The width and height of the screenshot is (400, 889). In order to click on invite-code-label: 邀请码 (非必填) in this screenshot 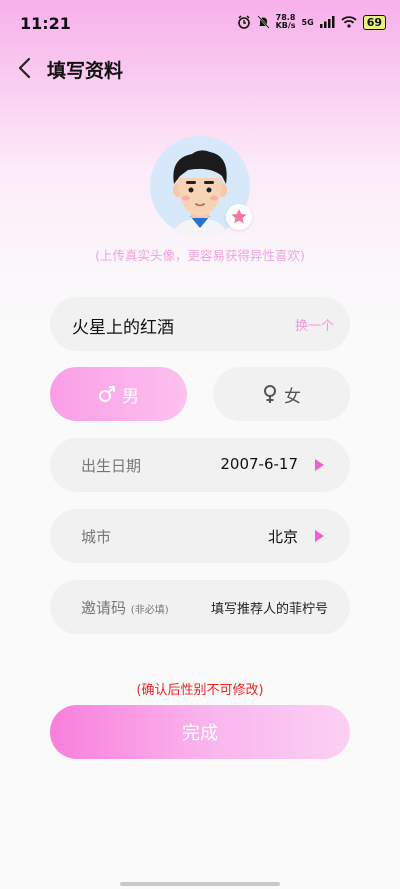, I will do `click(125, 607)`.